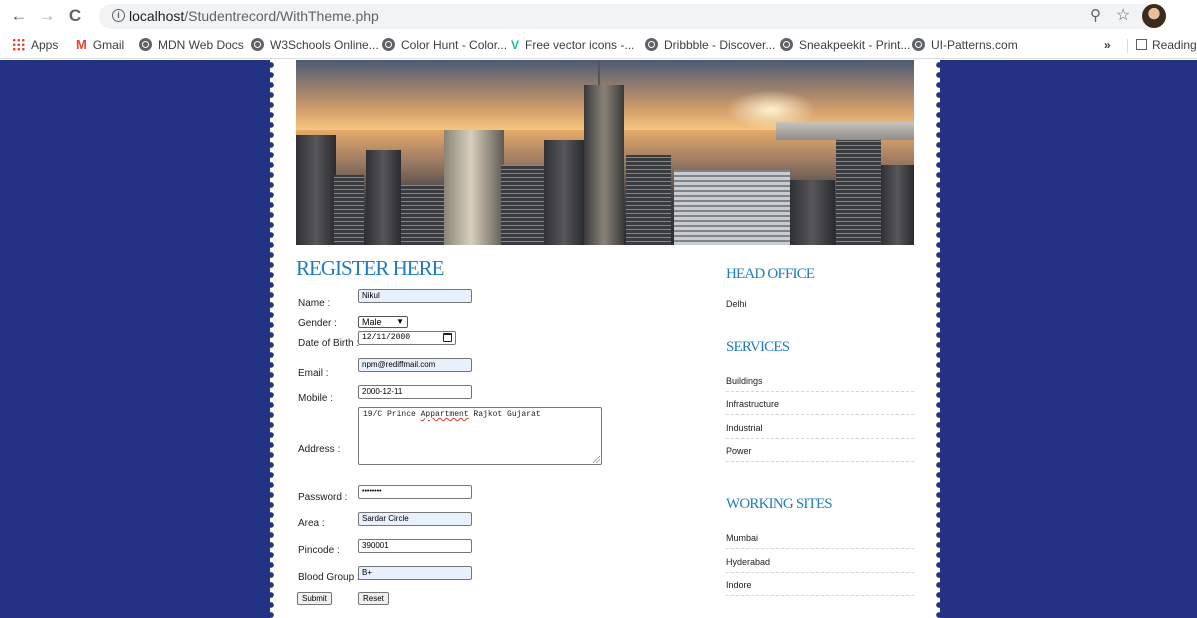 The width and height of the screenshot is (1197, 618). Describe the element at coordinates (317, 323) in the screenshot. I see `gender-label: Gender :` at that location.